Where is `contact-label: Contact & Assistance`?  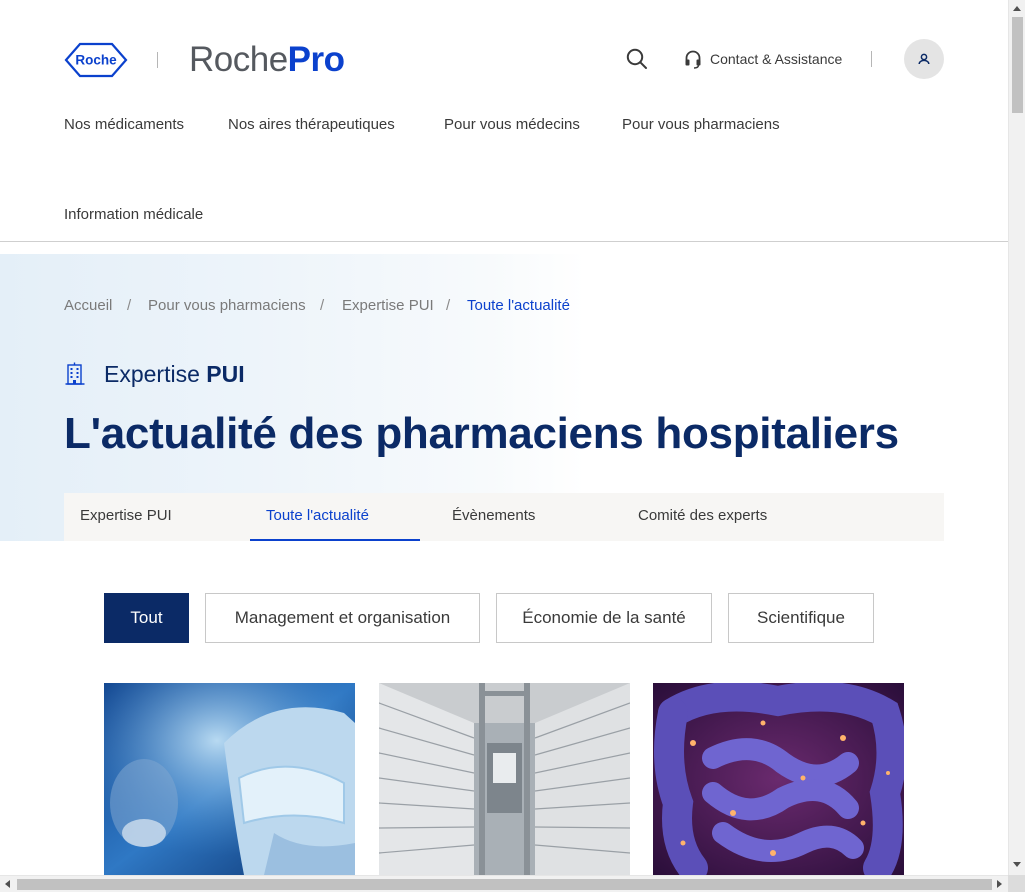
contact-label: Contact & Assistance is located at coordinates (776, 59).